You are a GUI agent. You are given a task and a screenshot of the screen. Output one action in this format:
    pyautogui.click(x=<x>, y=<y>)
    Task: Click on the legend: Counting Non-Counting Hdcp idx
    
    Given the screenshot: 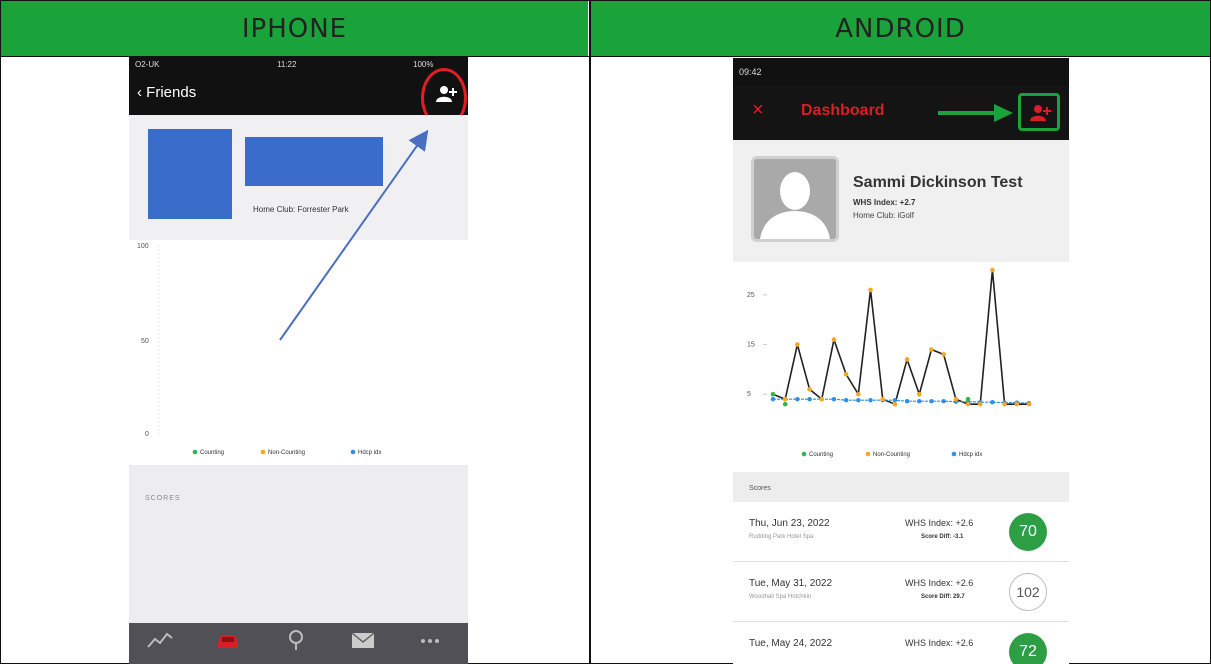 What is the action you would take?
    pyautogui.click(x=891, y=454)
    